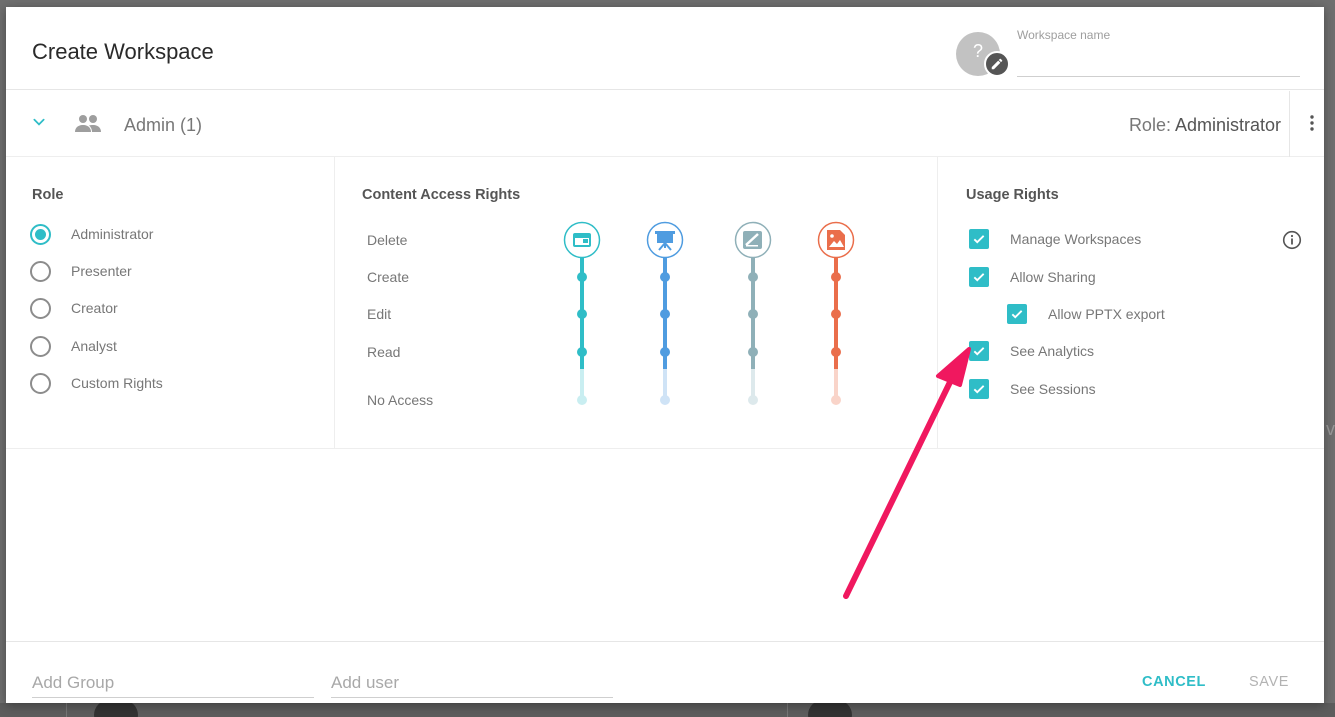 The width and height of the screenshot is (1335, 717). I want to click on access-level-read: Read, so click(384, 352).